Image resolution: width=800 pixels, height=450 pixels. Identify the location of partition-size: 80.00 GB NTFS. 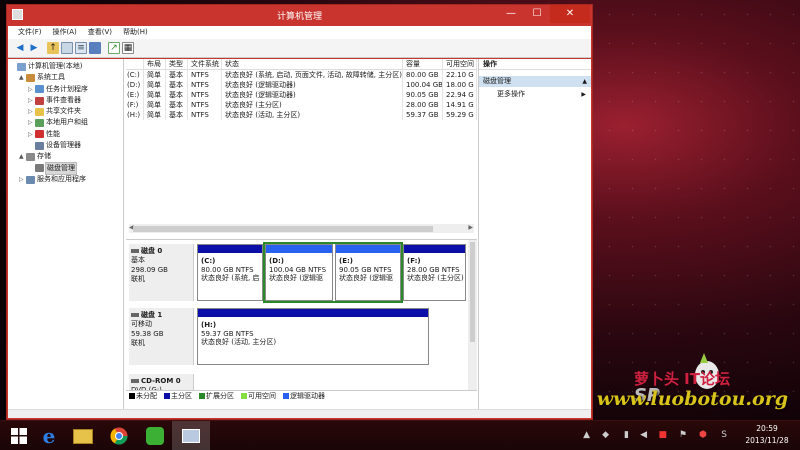
(227, 269).